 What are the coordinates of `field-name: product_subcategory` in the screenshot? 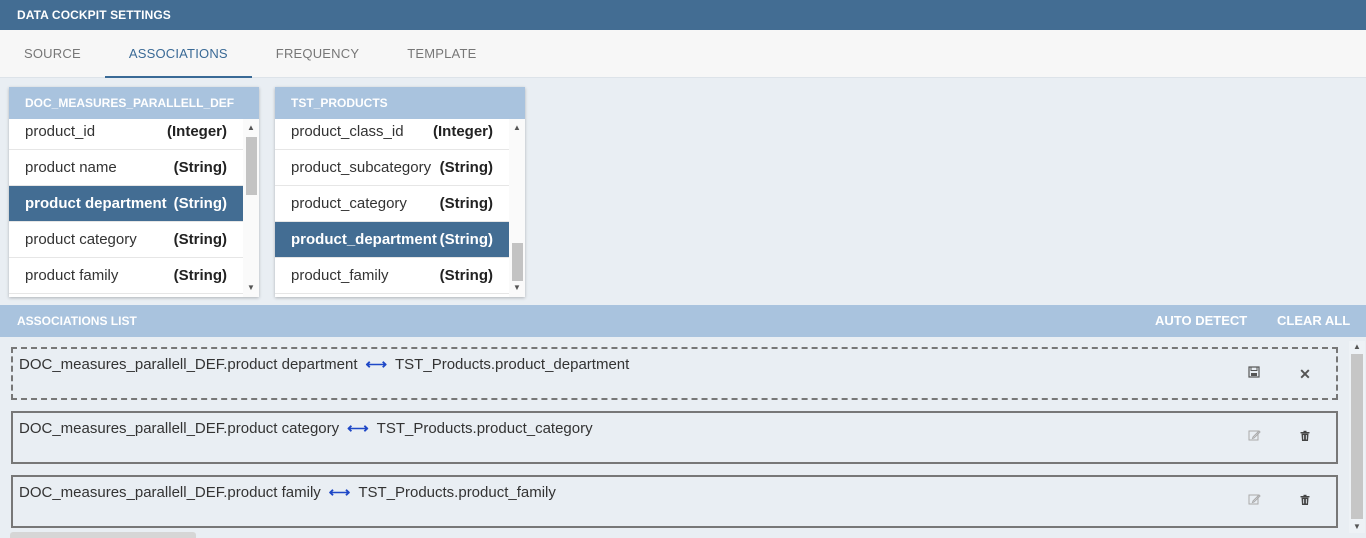 It's located at (361, 167).